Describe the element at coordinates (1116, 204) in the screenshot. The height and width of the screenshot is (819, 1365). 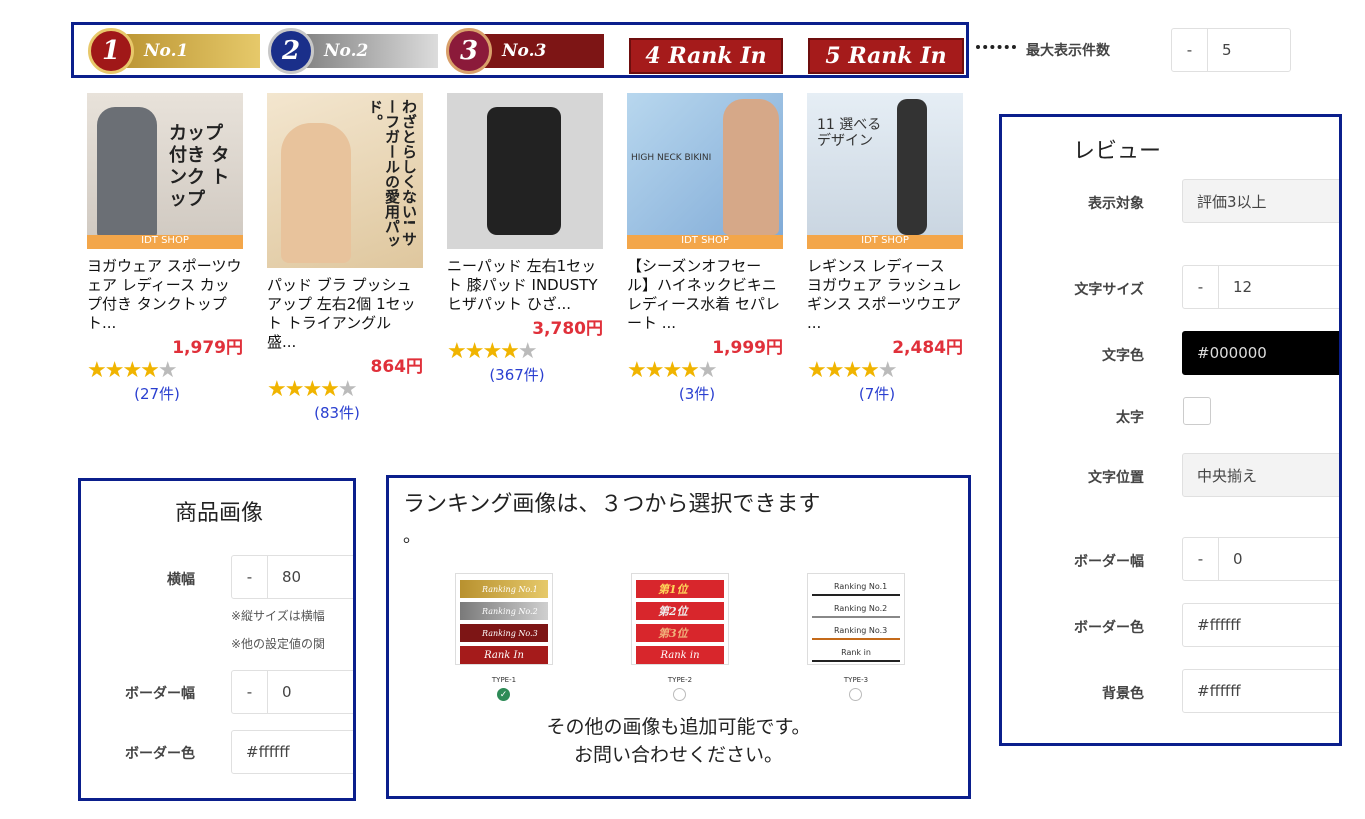
I see `display-target-label: 表示対象` at that location.